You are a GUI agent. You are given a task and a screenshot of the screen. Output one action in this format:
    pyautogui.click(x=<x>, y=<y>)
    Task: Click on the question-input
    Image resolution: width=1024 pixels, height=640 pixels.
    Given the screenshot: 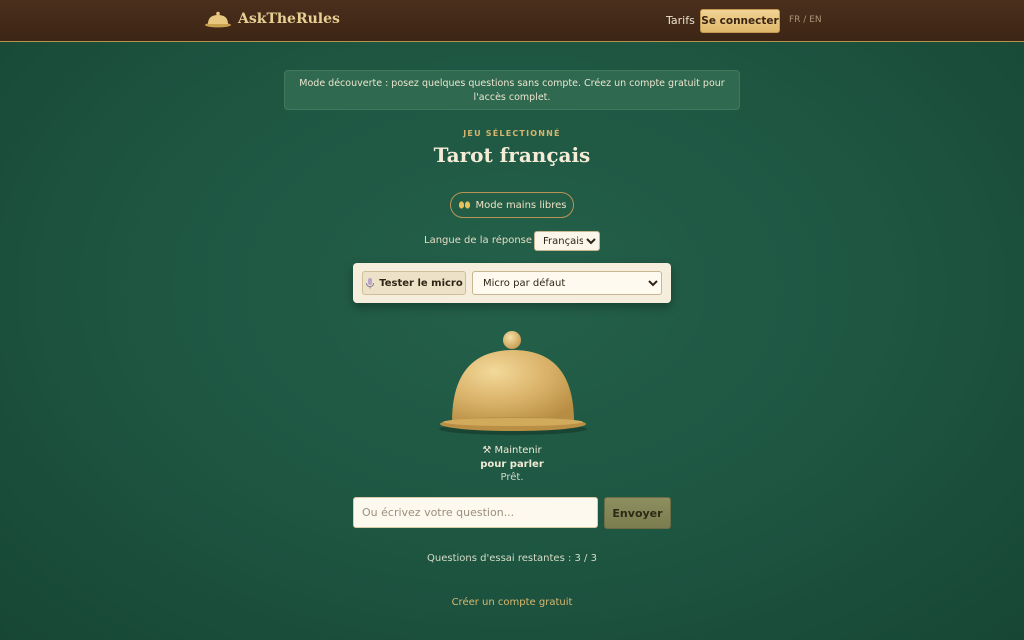 What is the action you would take?
    pyautogui.click(x=475, y=512)
    